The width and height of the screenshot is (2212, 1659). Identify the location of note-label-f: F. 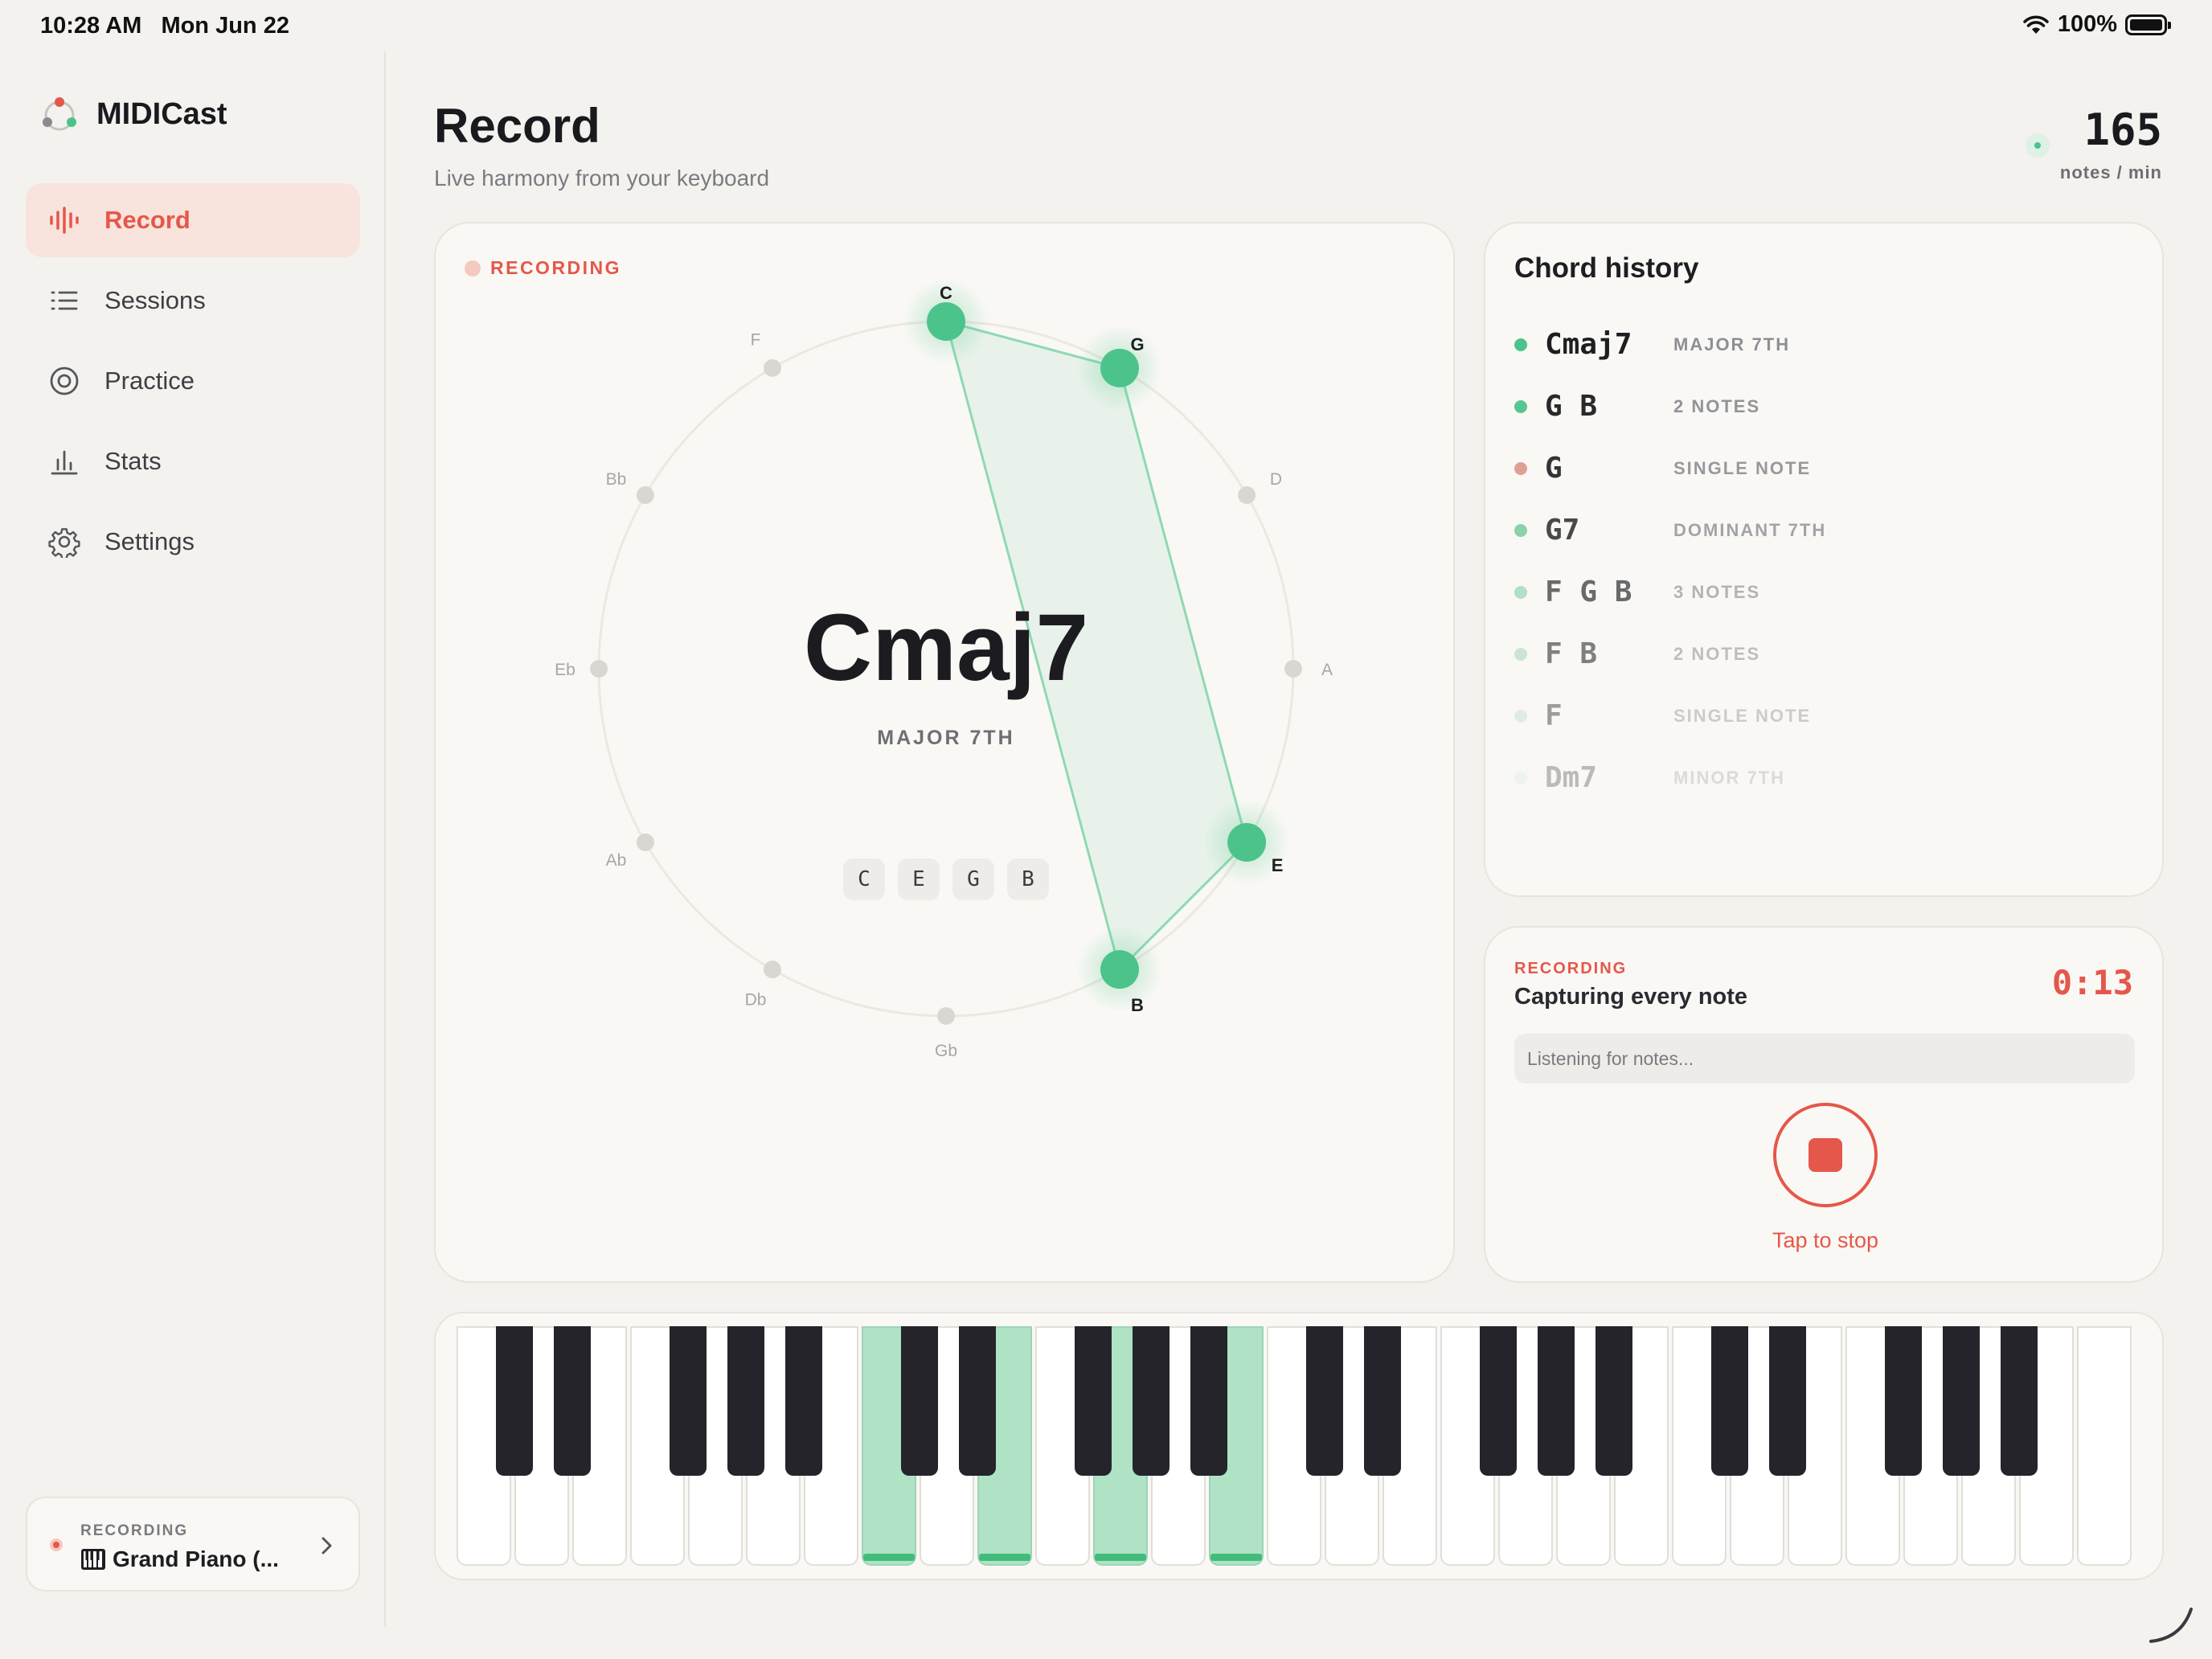
(756, 340).